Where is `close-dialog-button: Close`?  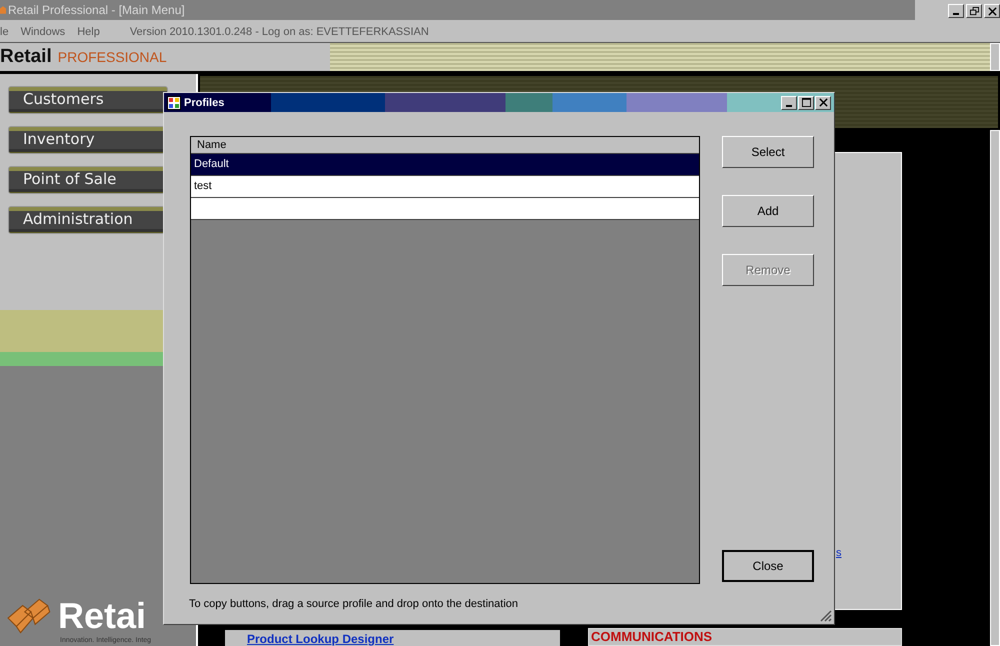
close-dialog-button: Close is located at coordinates (768, 566).